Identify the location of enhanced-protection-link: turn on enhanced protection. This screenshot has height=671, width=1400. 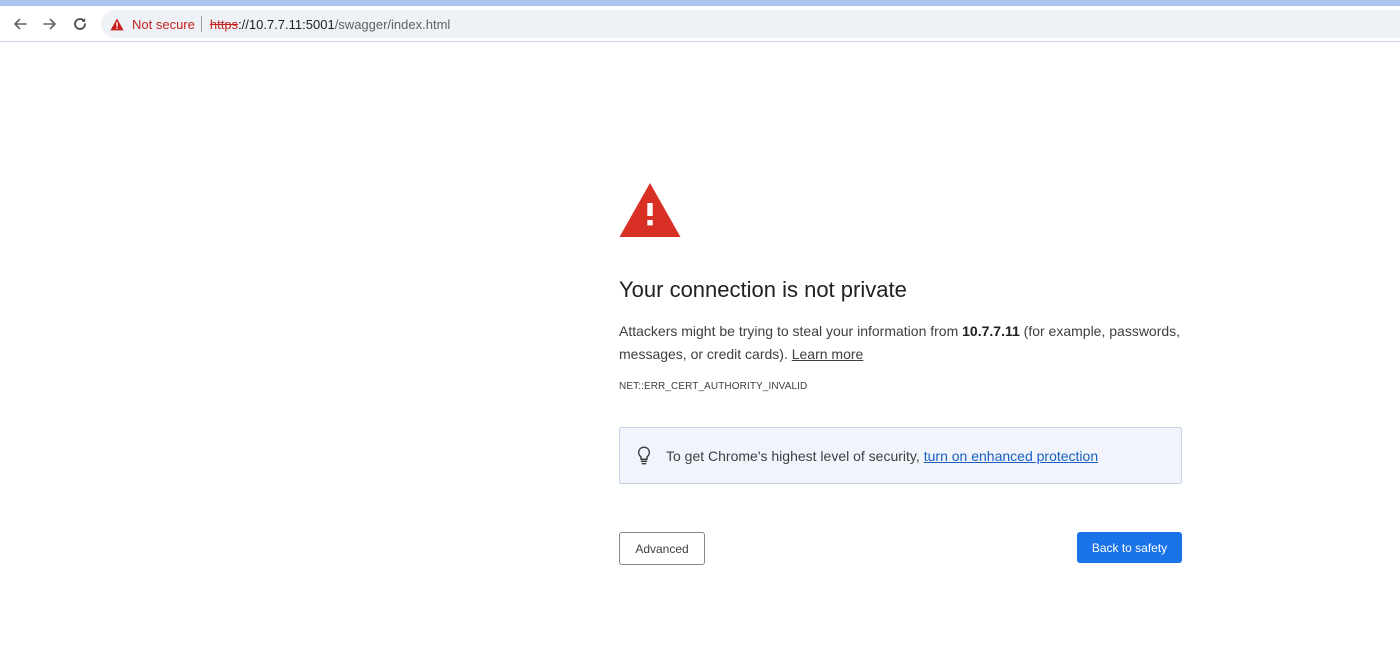
(1011, 456).